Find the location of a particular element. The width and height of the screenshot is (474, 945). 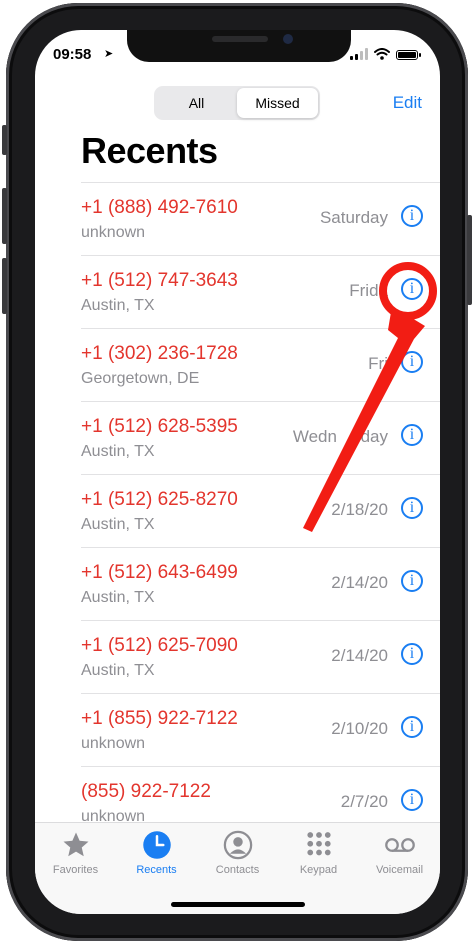

call-row: +1 (855) 922-7122 unknown 2/10/20 i is located at coordinates (260, 729).